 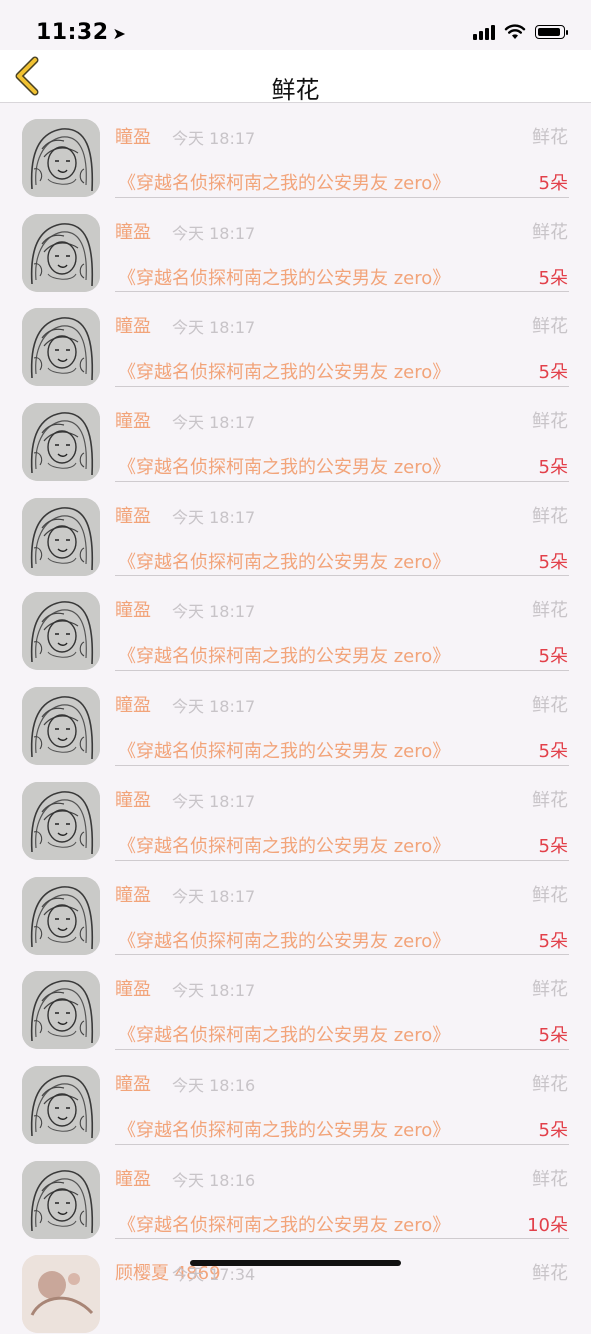 What do you see at coordinates (295, 1263) in the screenshot?
I see `home-indicator` at bounding box center [295, 1263].